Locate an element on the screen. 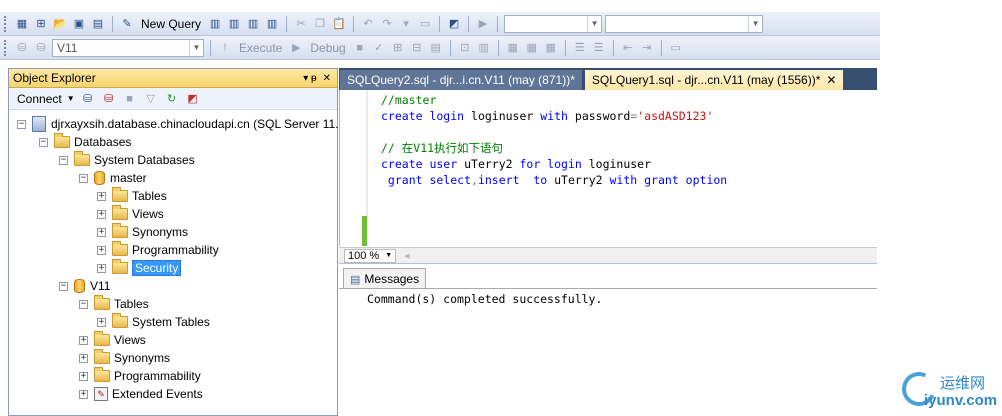 The width and height of the screenshot is (1002, 416). execute-button: Execute is located at coordinates (260, 48).